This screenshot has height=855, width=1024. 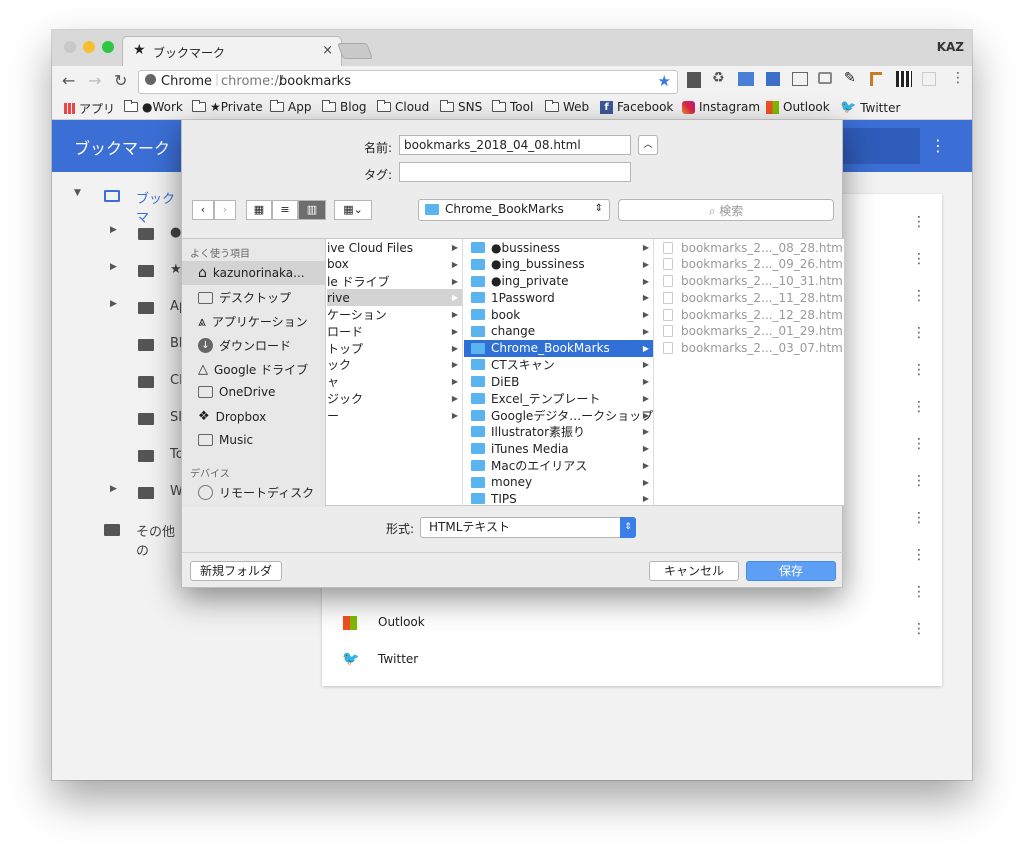 What do you see at coordinates (353, 210) in the screenshot?
I see `arrange-button: ▦⌄` at bounding box center [353, 210].